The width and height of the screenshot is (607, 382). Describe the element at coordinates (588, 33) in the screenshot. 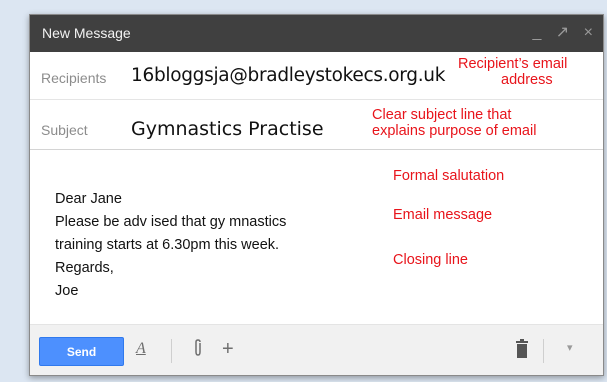

I see `close-icon: ×` at that location.